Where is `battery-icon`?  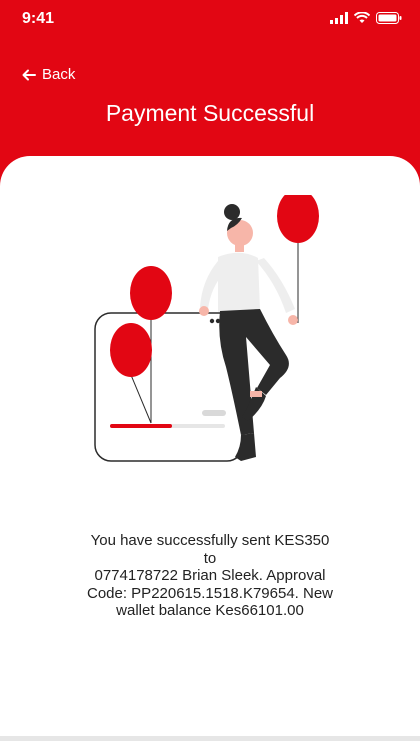 battery-icon is located at coordinates (389, 18).